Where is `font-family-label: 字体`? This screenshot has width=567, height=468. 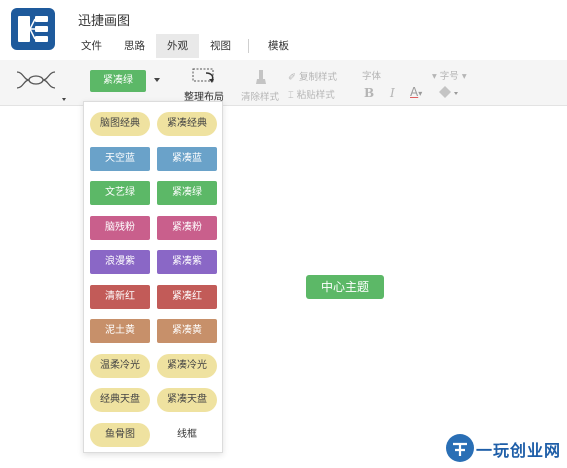 font-family-label: 字体 is located at coordinates (372, 76).